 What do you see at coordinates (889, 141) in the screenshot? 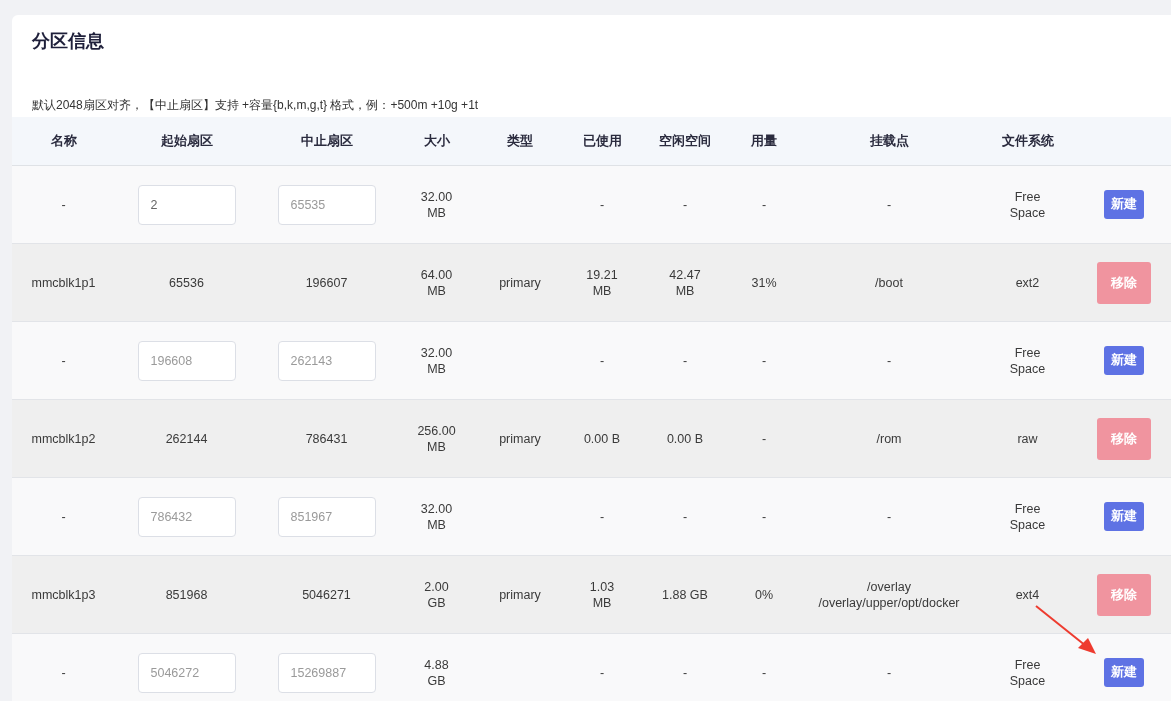
I see `column-header: 挂载点` at bounding box center [889, 141].